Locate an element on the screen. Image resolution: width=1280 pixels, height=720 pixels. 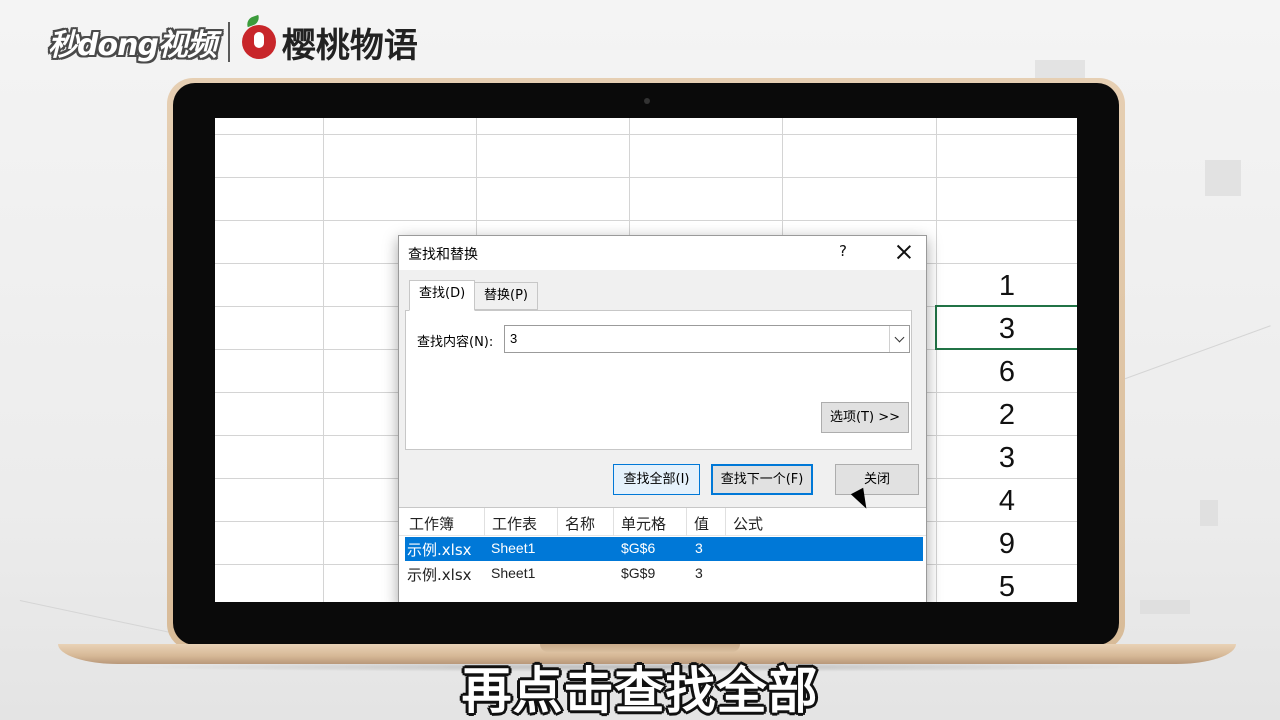
column-name: 名称 is located at coordinates (580, 523).